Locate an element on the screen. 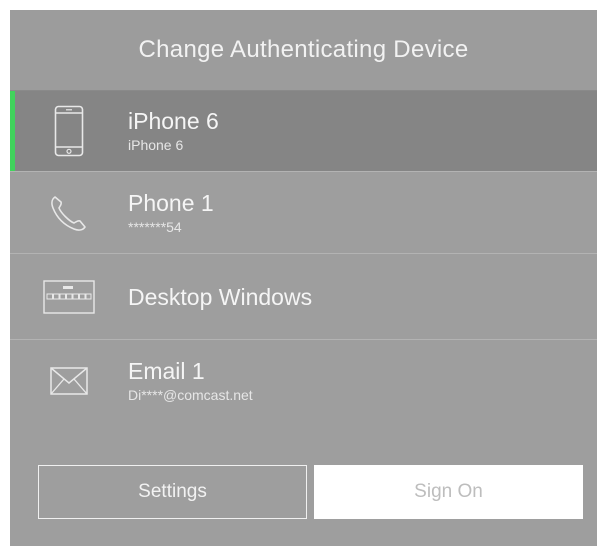 The height and width of the screenshot is (546, 597). sign-on-button: Sign On is located at coordinates (448, 492).